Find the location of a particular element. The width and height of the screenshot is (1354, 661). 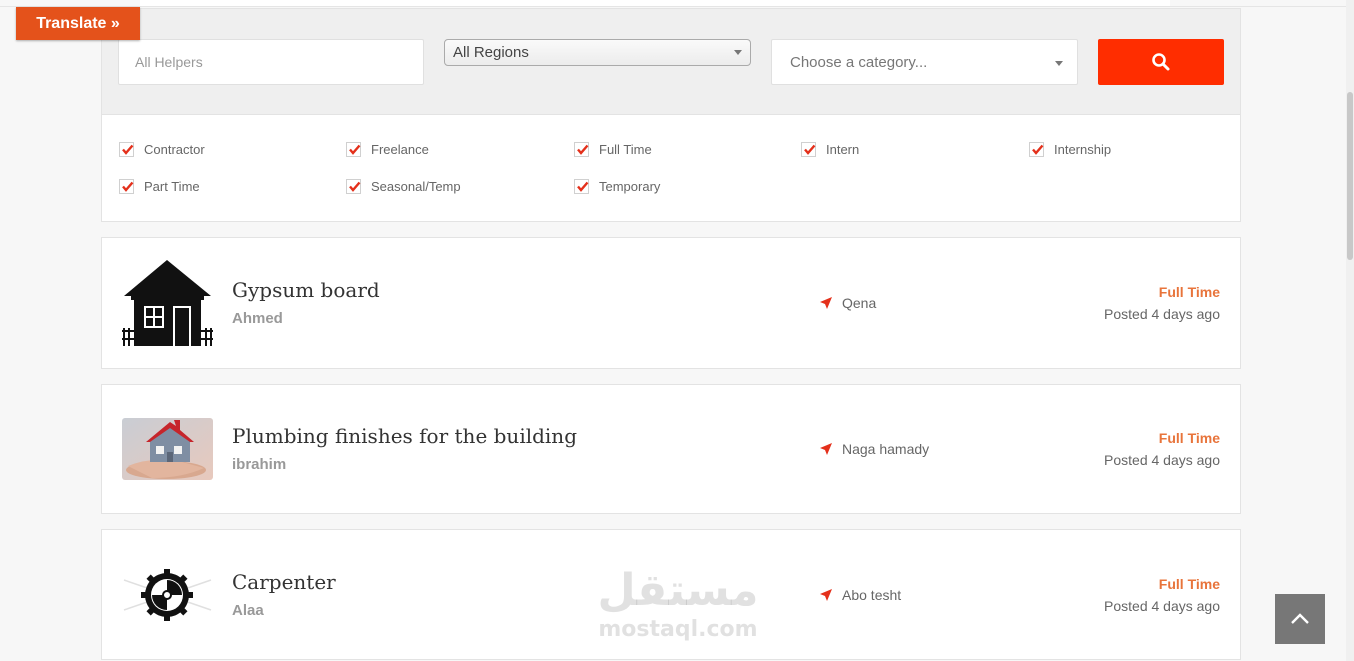

saw-blade-icon is located at coordinates (167, 595).